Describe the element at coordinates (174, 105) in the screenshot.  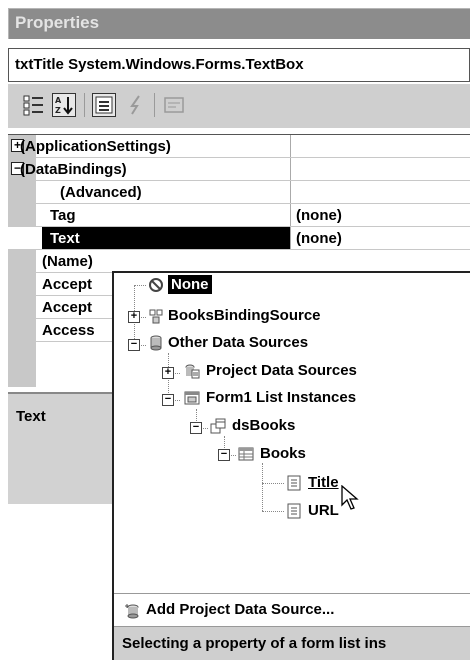
I see `property-pages-icon` at that location.